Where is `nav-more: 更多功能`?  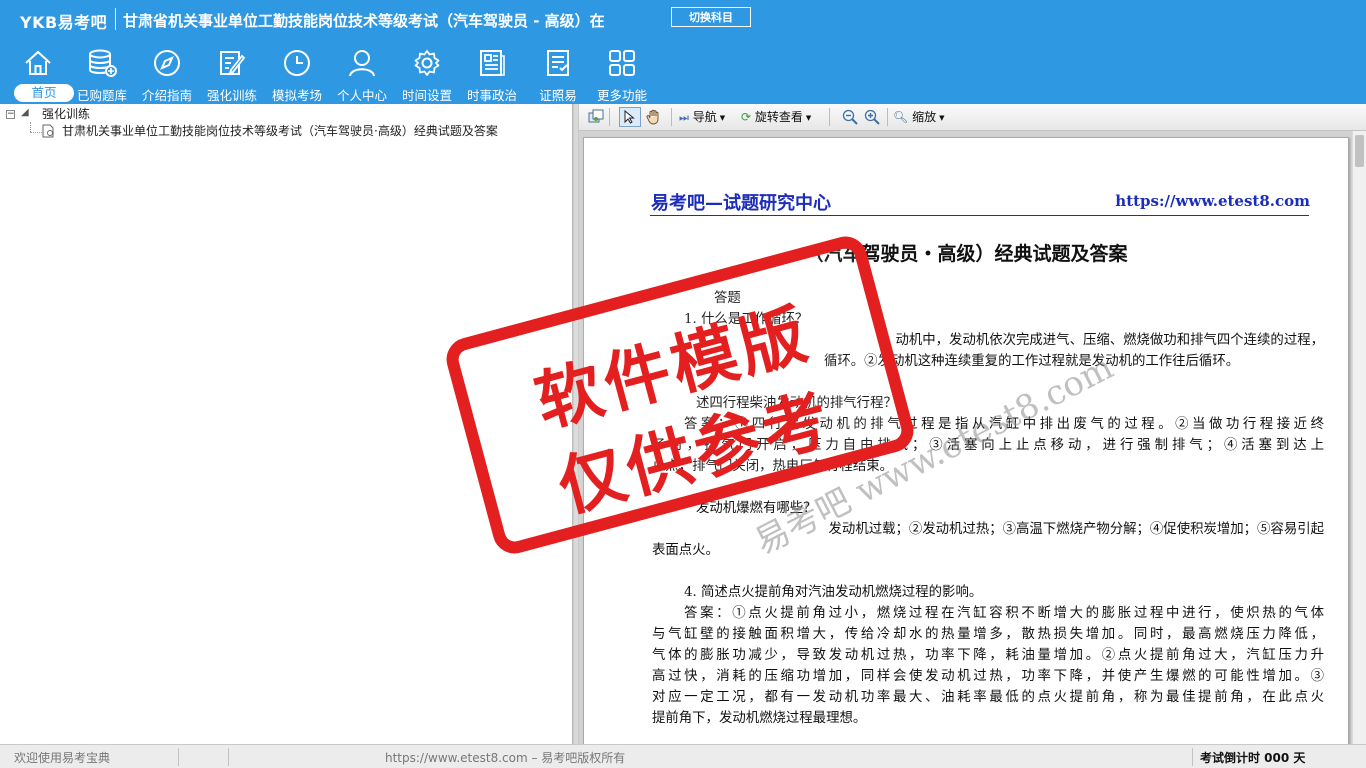 nav-more: 更多功能 is located at coordinates (622, 75).